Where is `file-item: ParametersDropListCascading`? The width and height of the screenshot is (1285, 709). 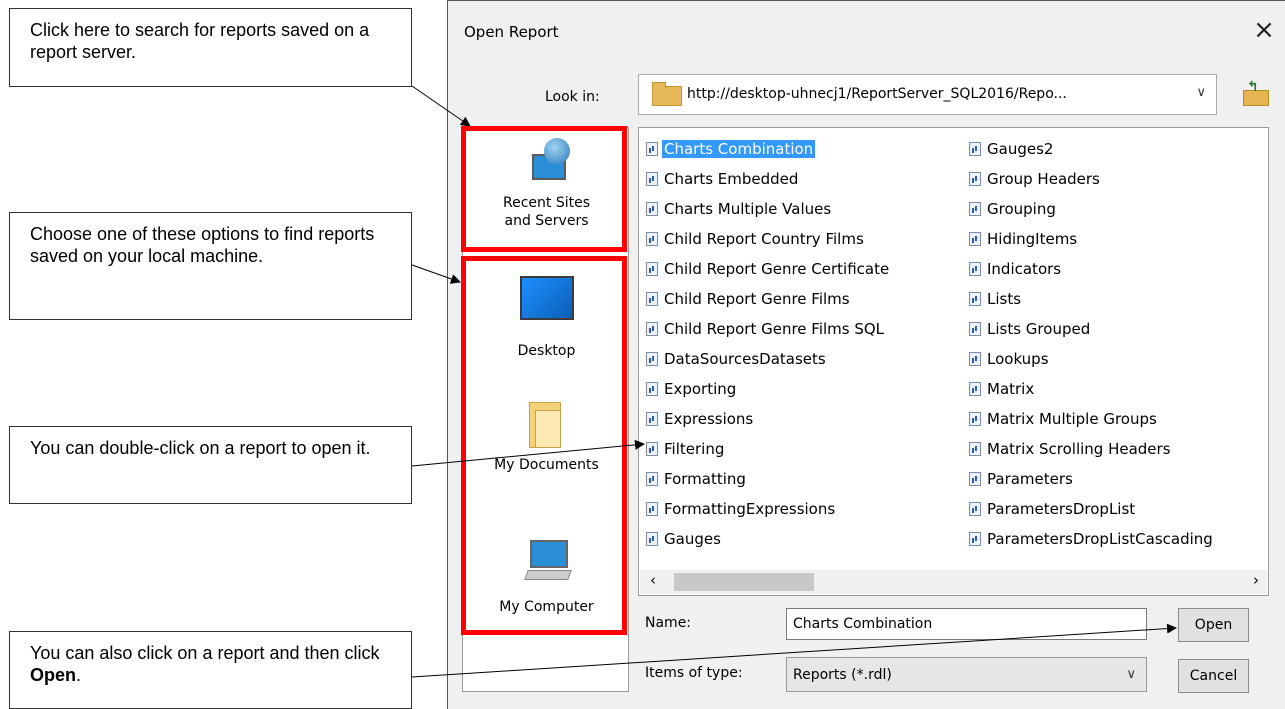 file-item: ParametersDropListCascading is located at coordinates (1091, 539).